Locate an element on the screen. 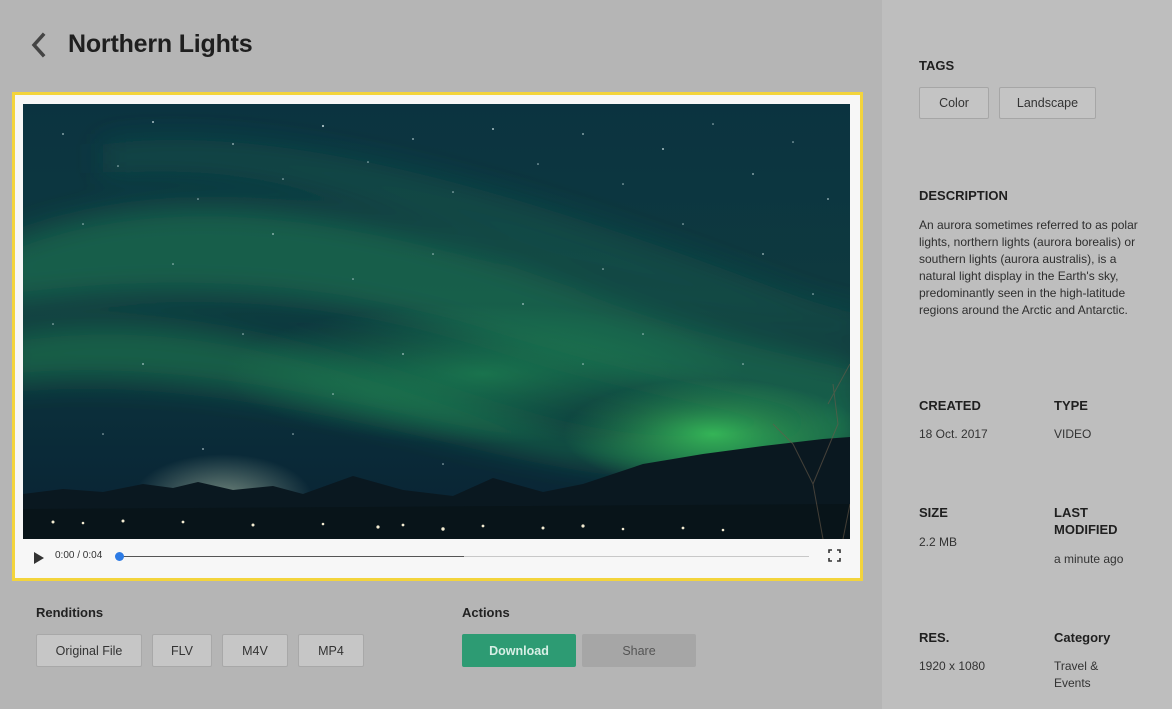  actions-label: Actions is located at coordinates (486, 612).